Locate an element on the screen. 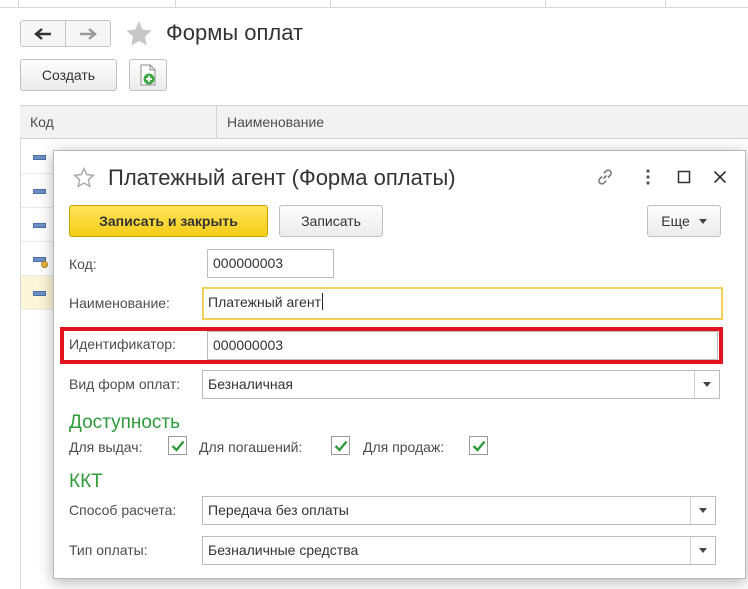 This screenshot has height=589, width=748. identifier-field: 000000003 is located at coordinates (462, 345).